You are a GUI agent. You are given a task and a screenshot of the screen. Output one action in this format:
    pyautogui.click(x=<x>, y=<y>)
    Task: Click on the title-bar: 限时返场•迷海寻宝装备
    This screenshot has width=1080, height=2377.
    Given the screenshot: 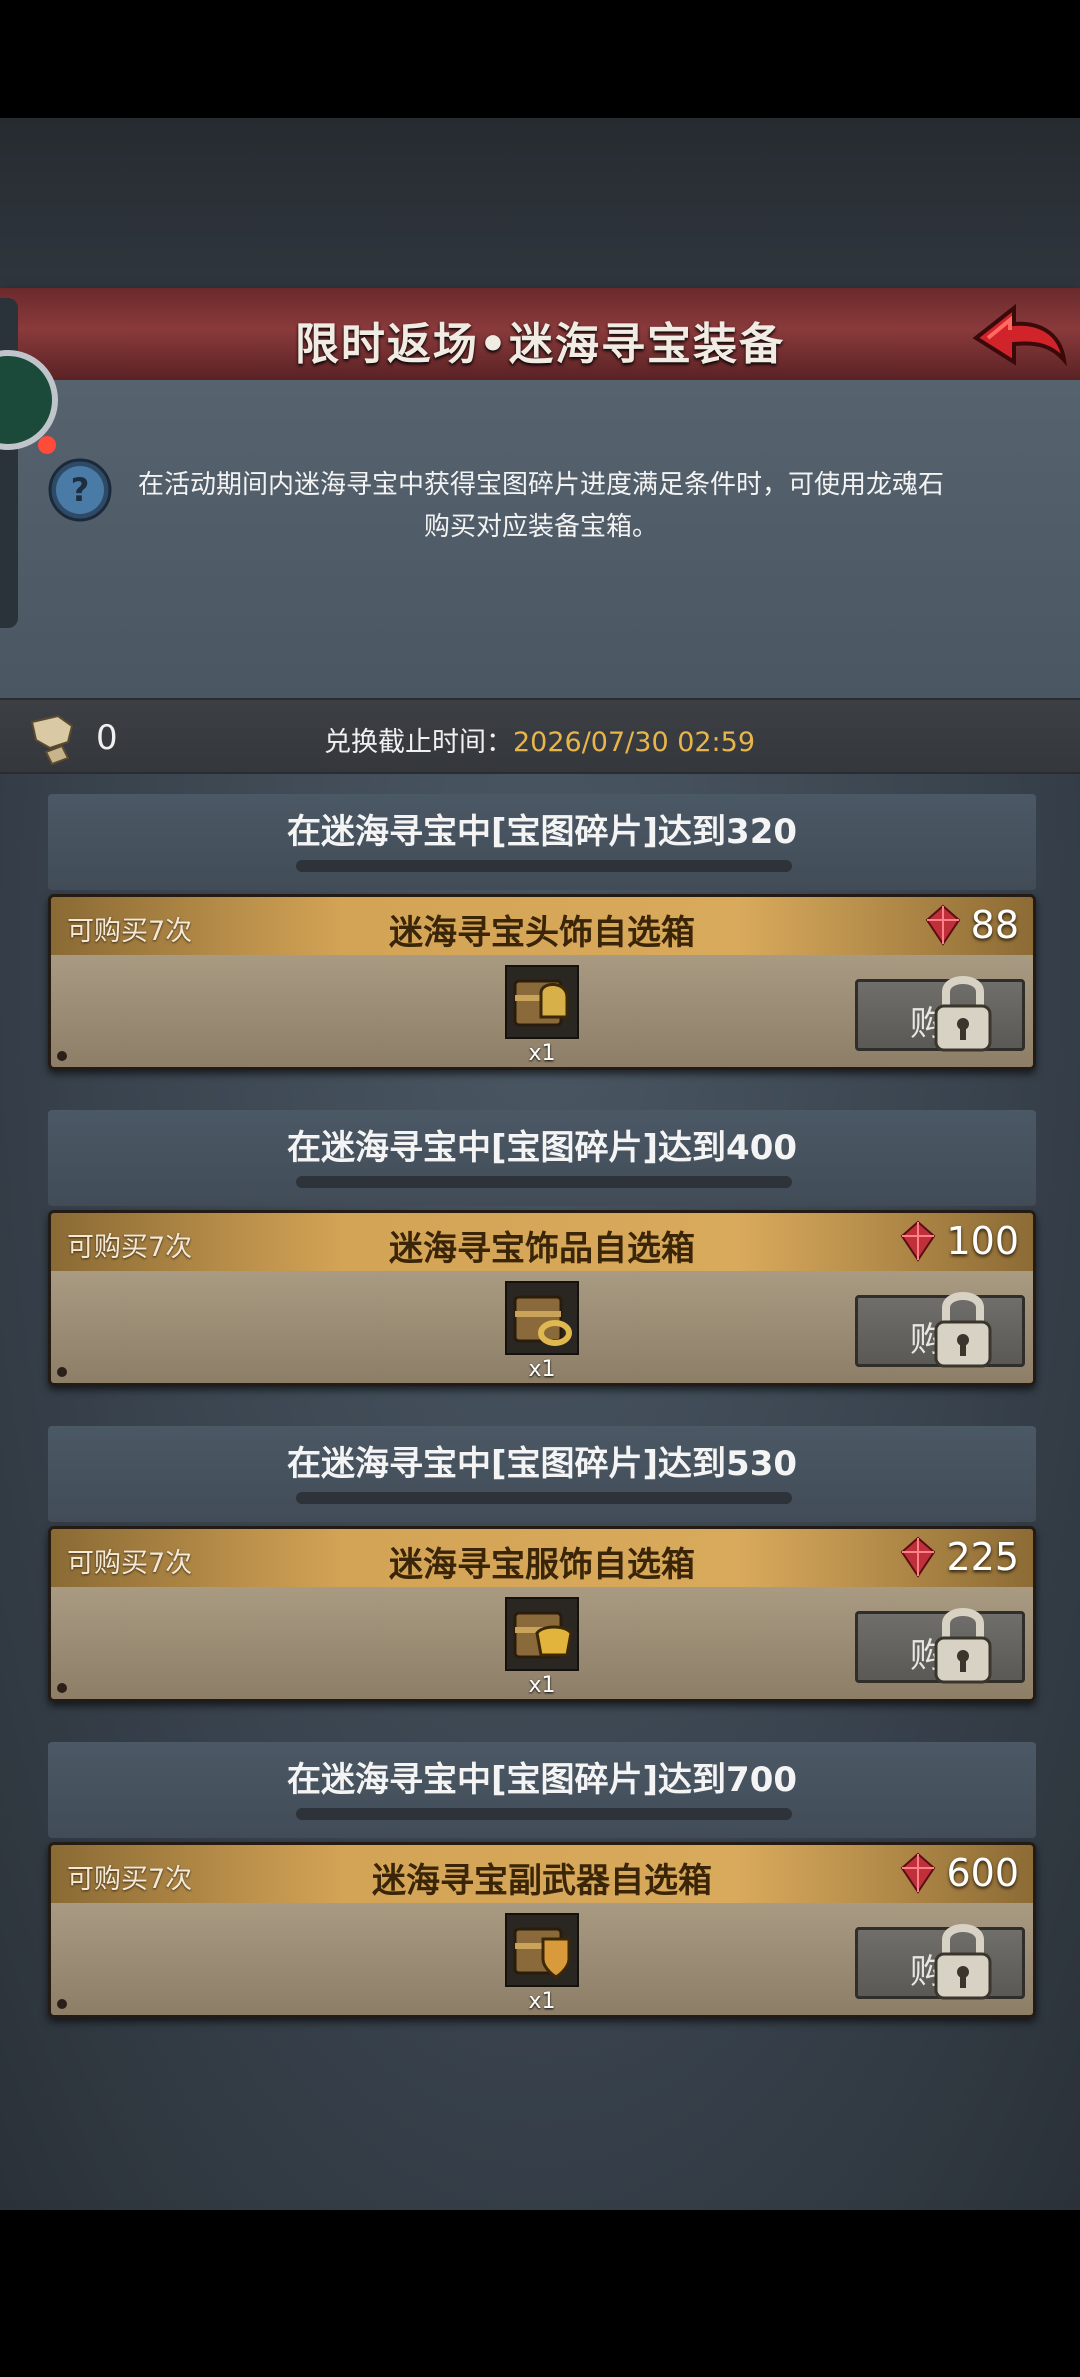 What is the action you would take?
    pyautogui.click(x=540, y=335)
    